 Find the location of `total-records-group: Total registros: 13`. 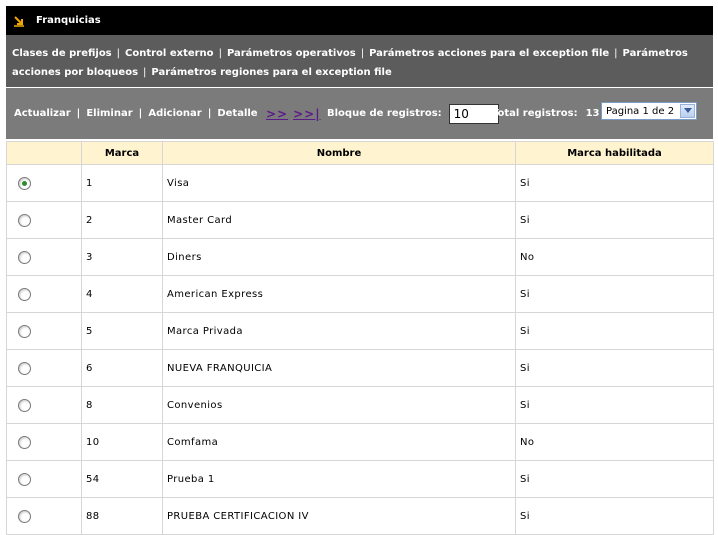

total-records-group: Total registros: 13 is located at coordinates (546, 113).